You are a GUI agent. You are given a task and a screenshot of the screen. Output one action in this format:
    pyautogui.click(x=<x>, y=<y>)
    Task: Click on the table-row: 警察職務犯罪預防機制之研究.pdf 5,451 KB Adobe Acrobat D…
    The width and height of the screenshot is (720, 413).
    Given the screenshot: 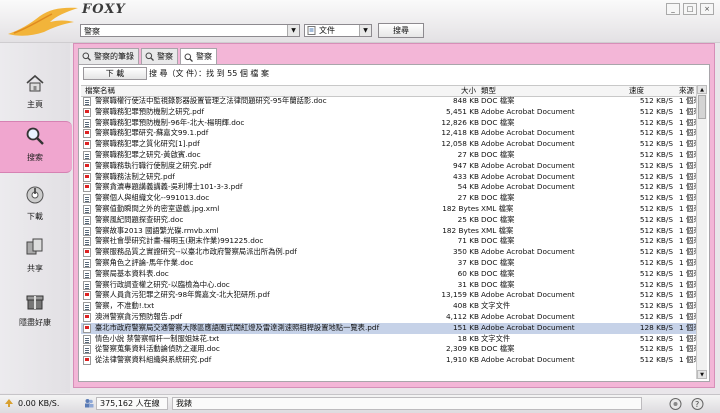 What is the action you would take?
    pyautogui.click(x=390, y=112)
    